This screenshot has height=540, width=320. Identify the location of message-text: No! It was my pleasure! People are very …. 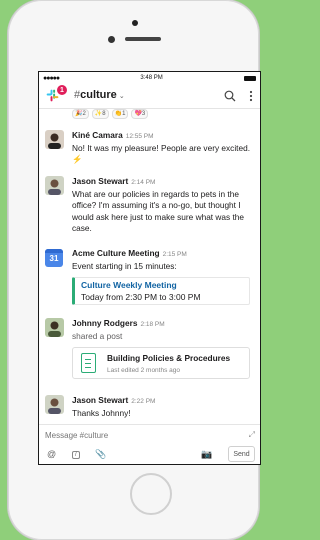
(161, 147).